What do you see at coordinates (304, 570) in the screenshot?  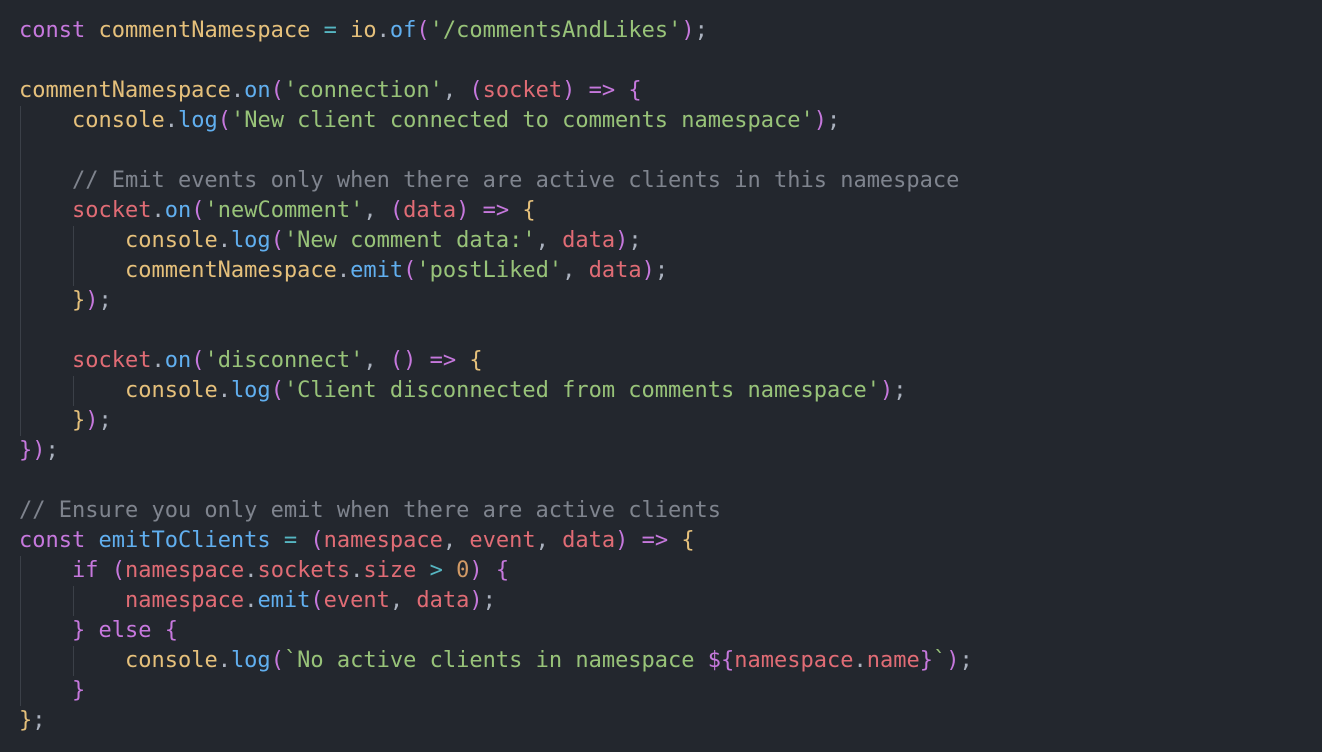 I see `code-token: sockets` at bounding box center [304, 570].